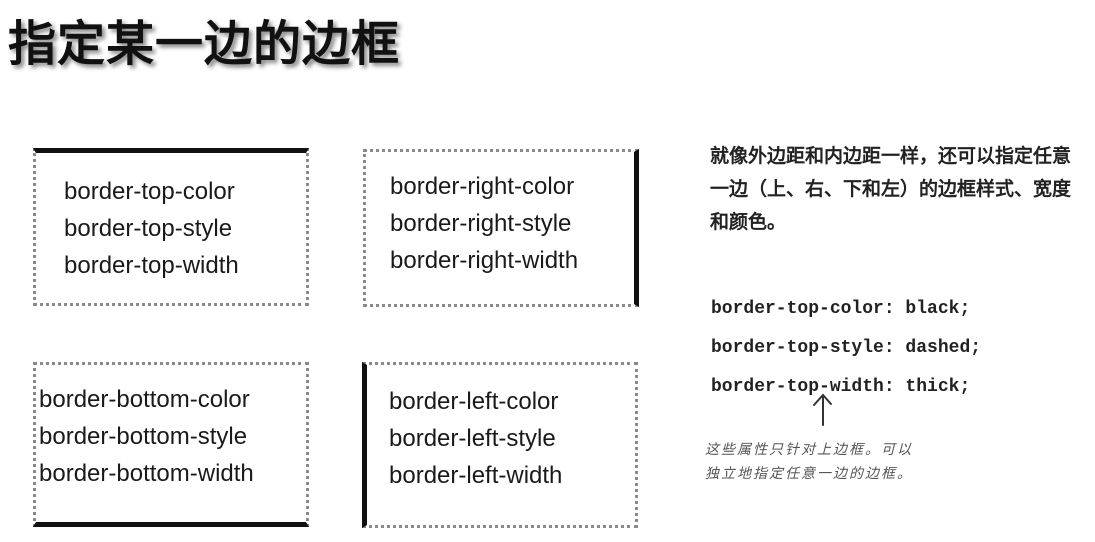 The height and width of the screenshot is (542, 1095). I want to click on property-label: border-right-width, so click(484, 260).